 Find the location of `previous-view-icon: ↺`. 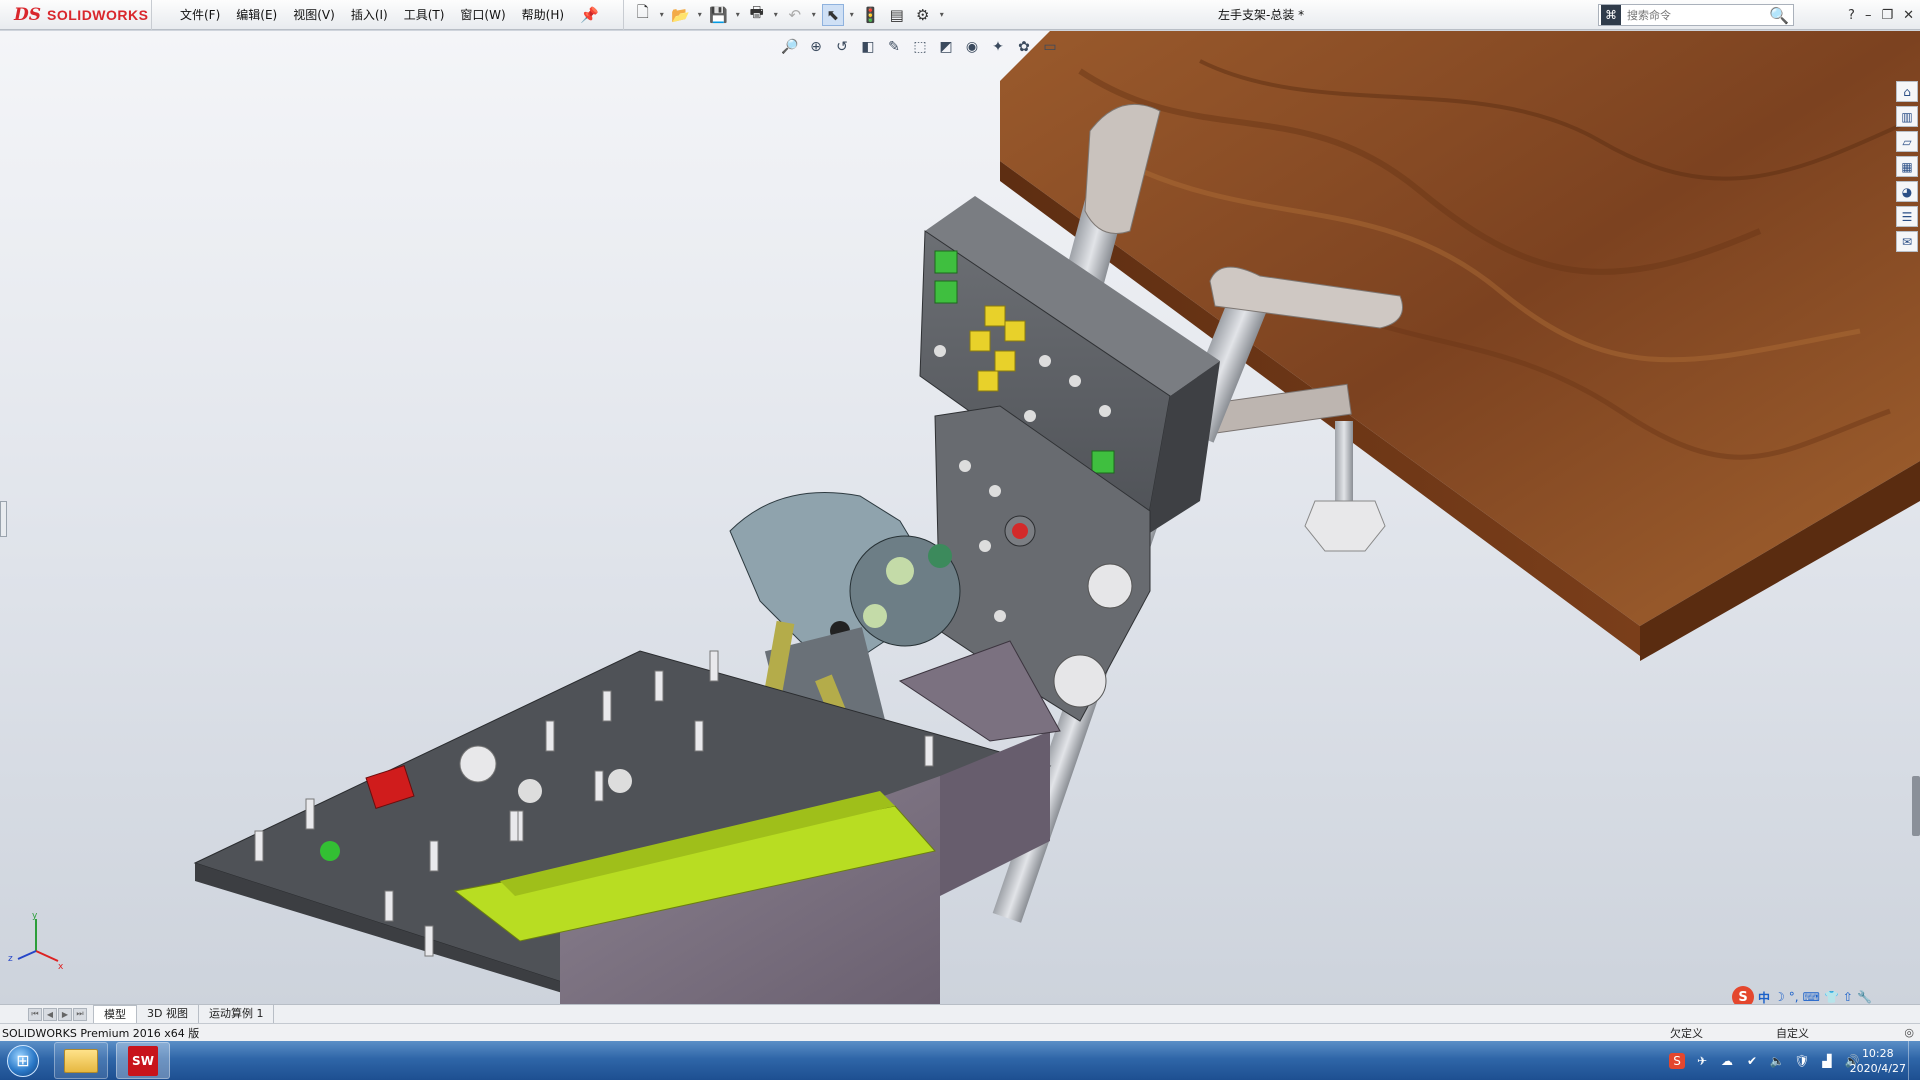

previous-view-icon: ↺ is located at coordinates (842, 47).